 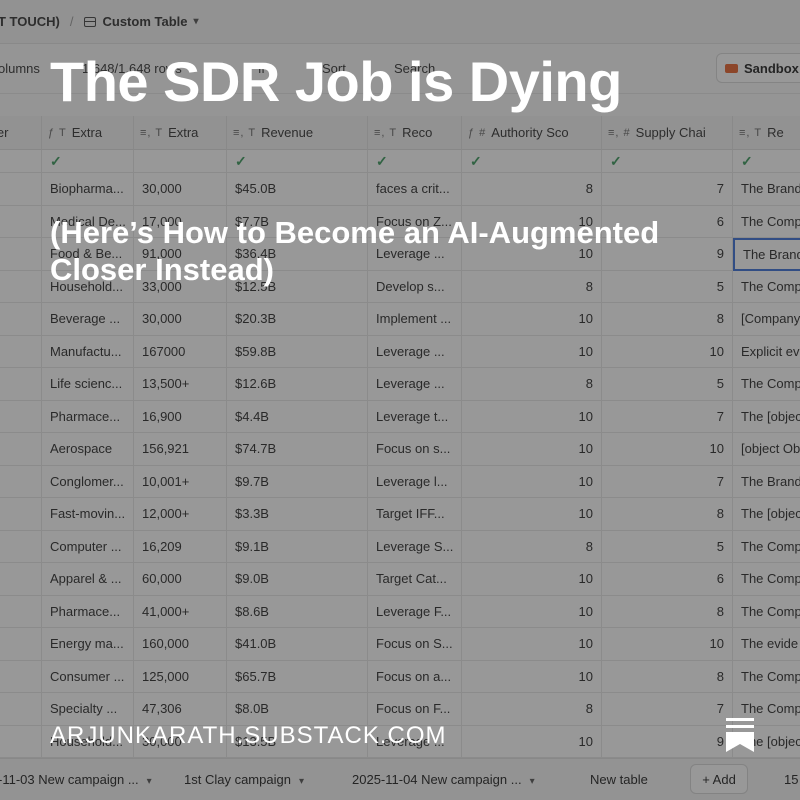 I want to click on table-cell: $8.6B, so click(x=297, y=611).